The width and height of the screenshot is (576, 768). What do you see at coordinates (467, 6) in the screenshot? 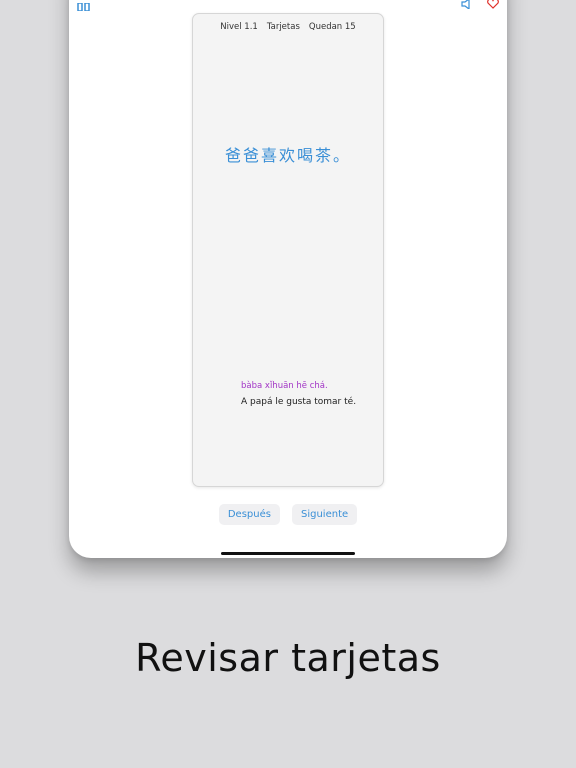
I see `speaker-icon` at bounding box center [467, 6].